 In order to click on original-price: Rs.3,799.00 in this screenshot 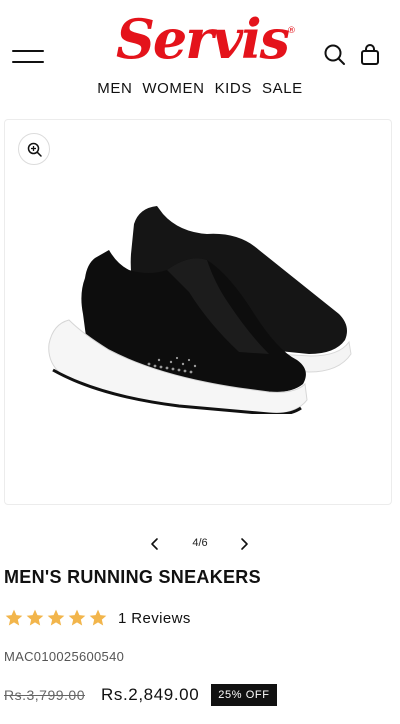, I will do `click(44, 695)`.